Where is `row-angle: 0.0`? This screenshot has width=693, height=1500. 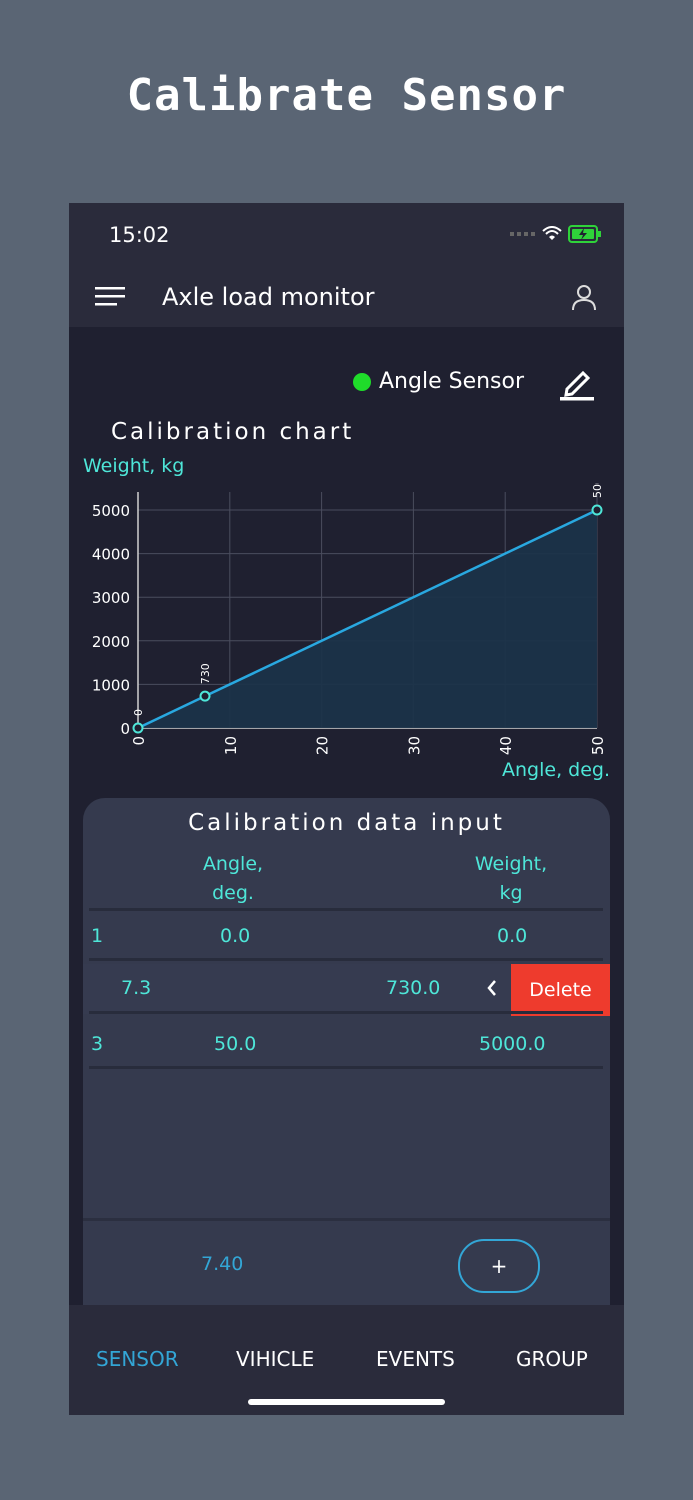
row-angle: 0.0 is located at coordinates (235, 936).